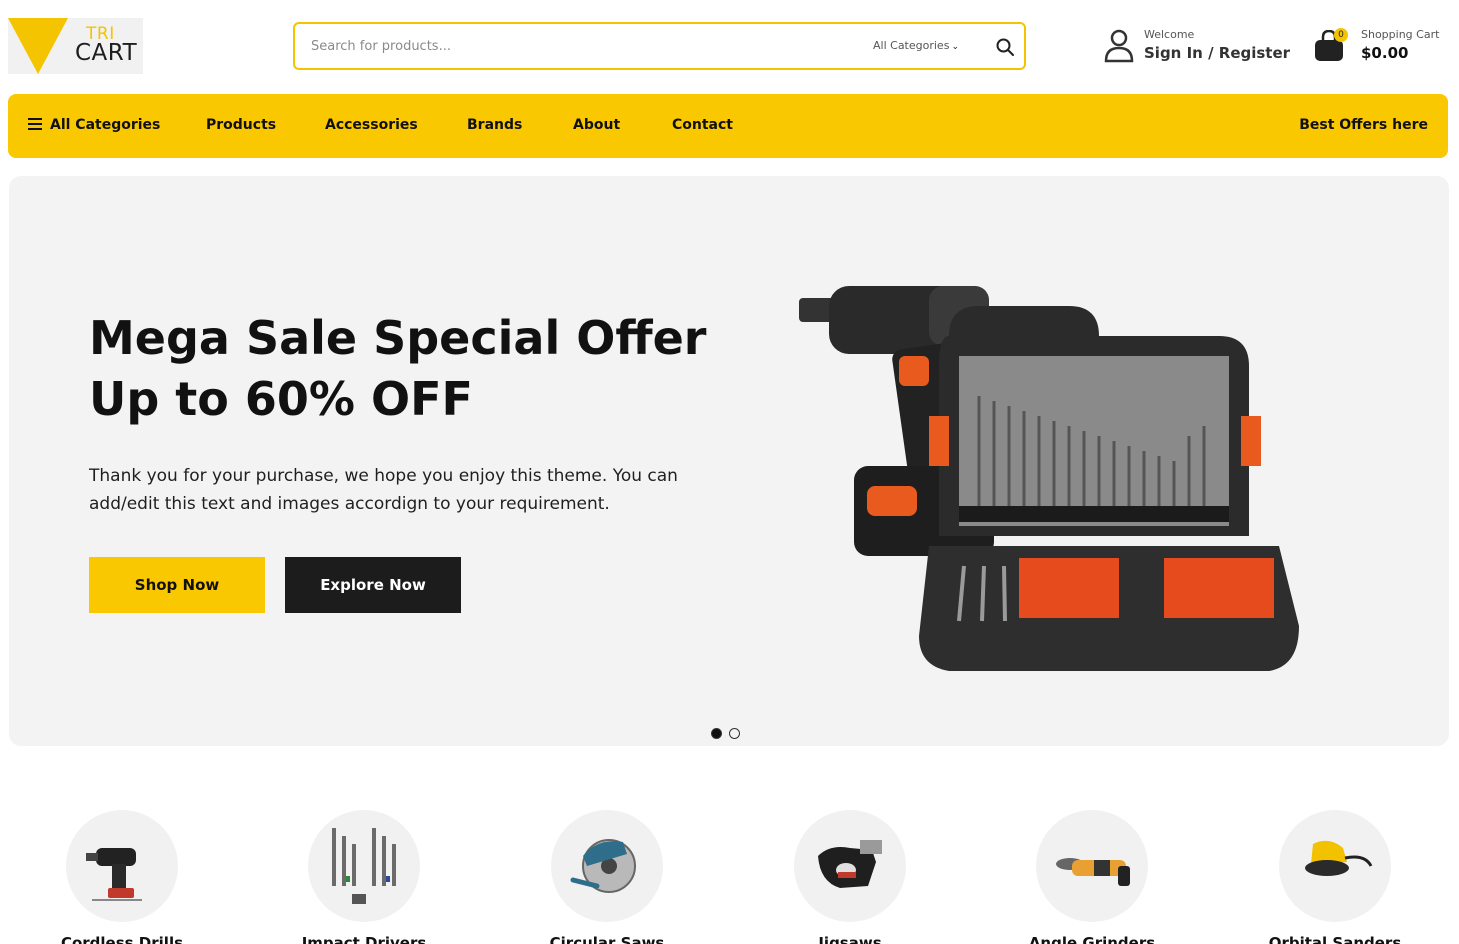 This screenshot has height=944, width=1459. What do you see at coordinates (1341, 35) in the screenshot?
I see `cart-count-badge: 0` at bounding box center [1341, 35].